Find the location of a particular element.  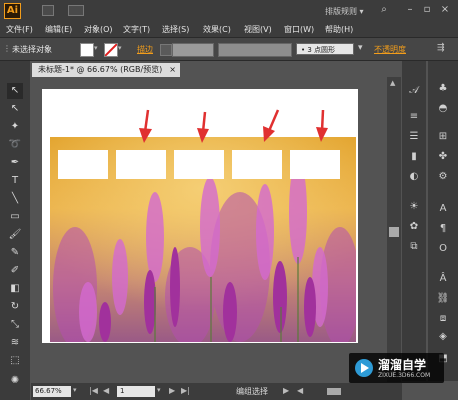

artboard-number-field: 1 is located at coordinates (136, 391).